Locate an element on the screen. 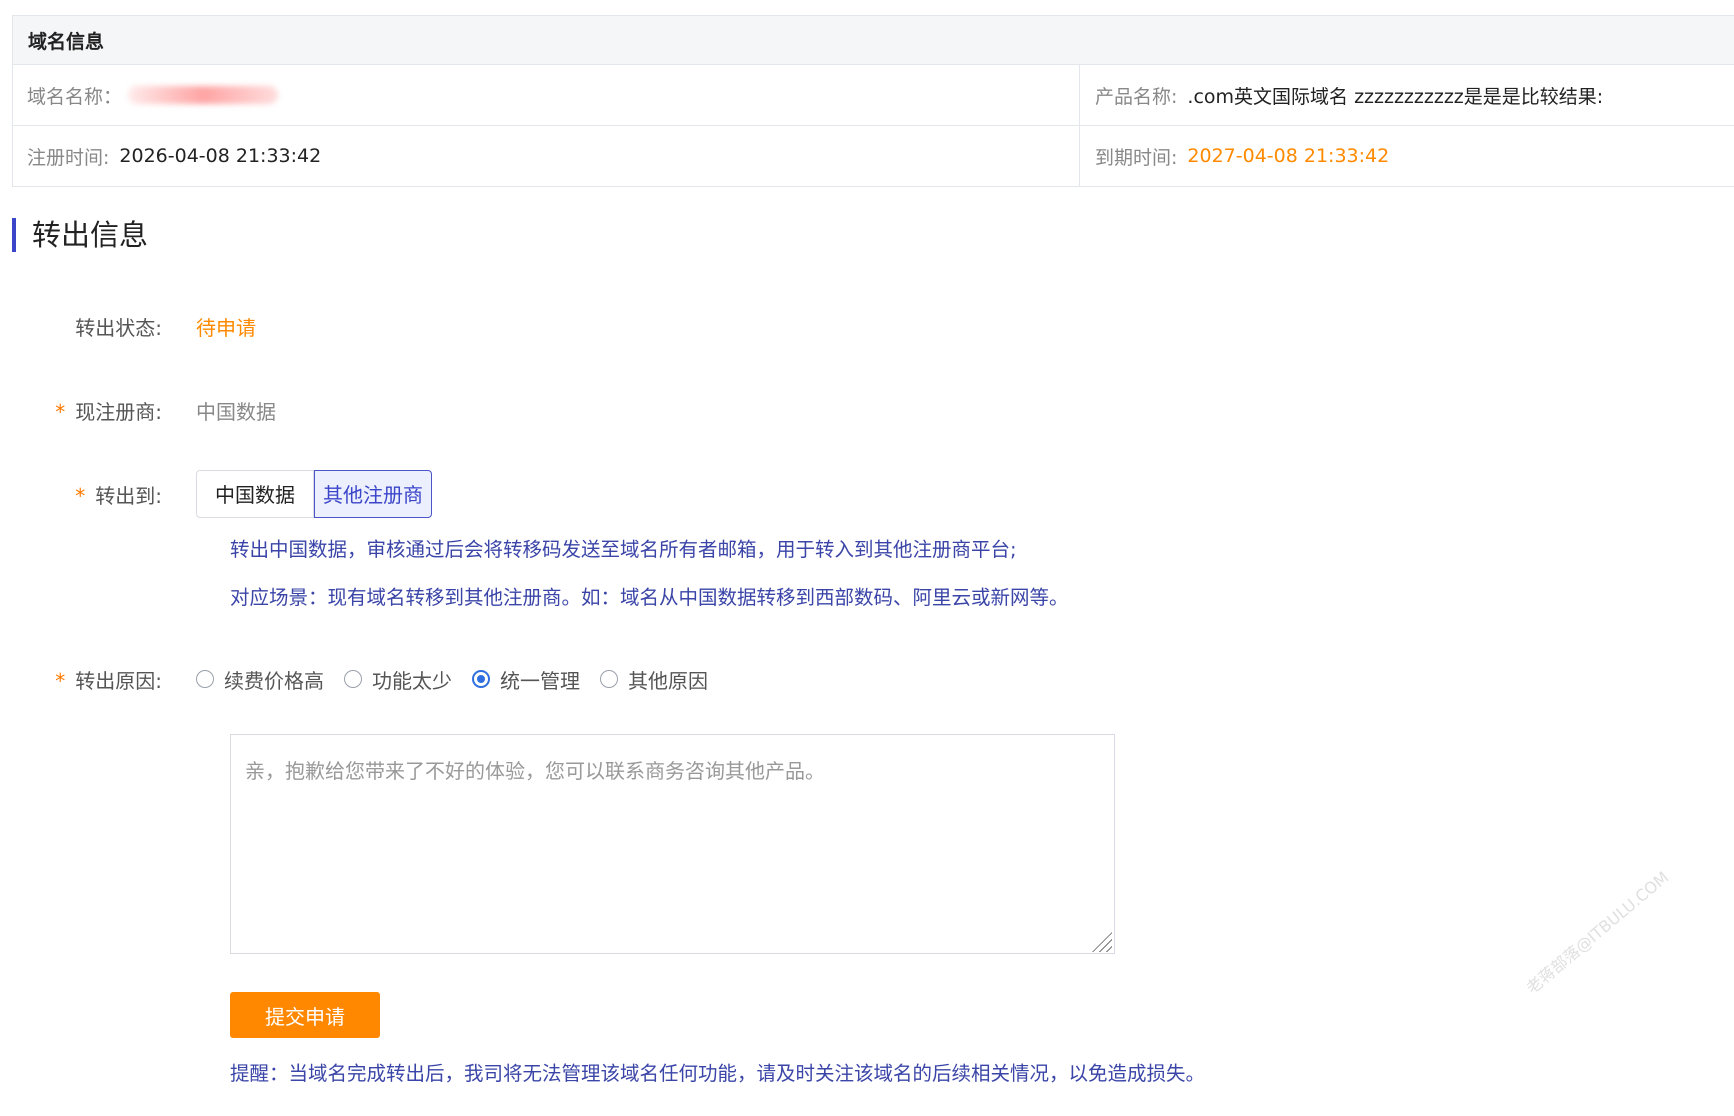 Image resolution: width=1734 pixels, height=1116 pixels. reason-option-price: 续费价格高 is located at coordinates (260, 679).